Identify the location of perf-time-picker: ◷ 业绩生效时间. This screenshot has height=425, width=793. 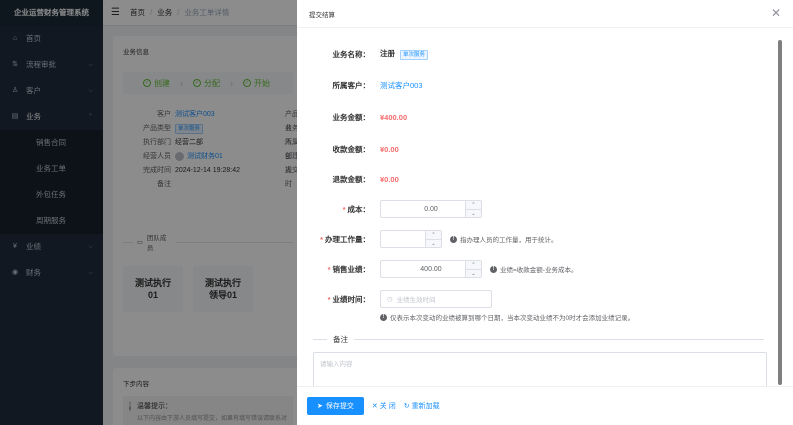
(436, 299).